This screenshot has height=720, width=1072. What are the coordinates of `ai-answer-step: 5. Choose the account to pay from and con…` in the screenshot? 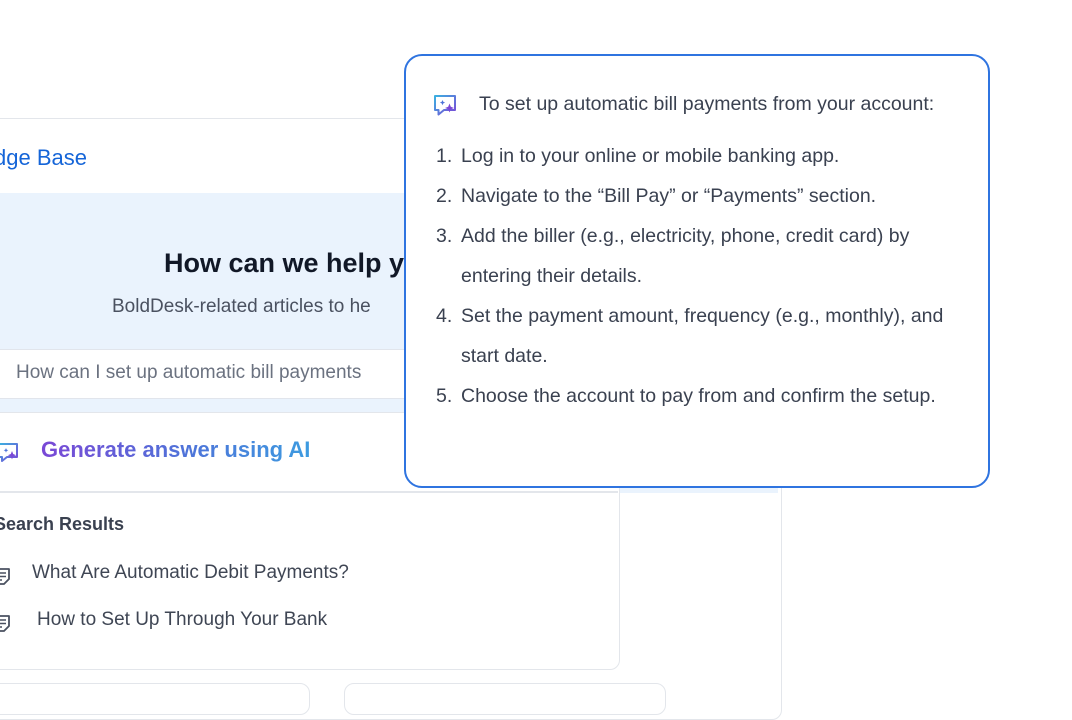 It's located at (700, 396).